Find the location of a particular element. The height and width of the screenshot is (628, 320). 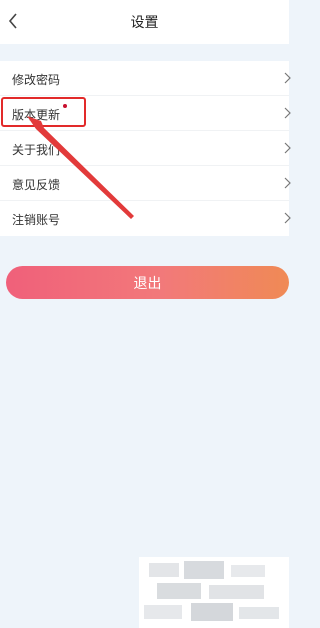

menu-item-label: 关于我们 is located at coordinates (36, 150).